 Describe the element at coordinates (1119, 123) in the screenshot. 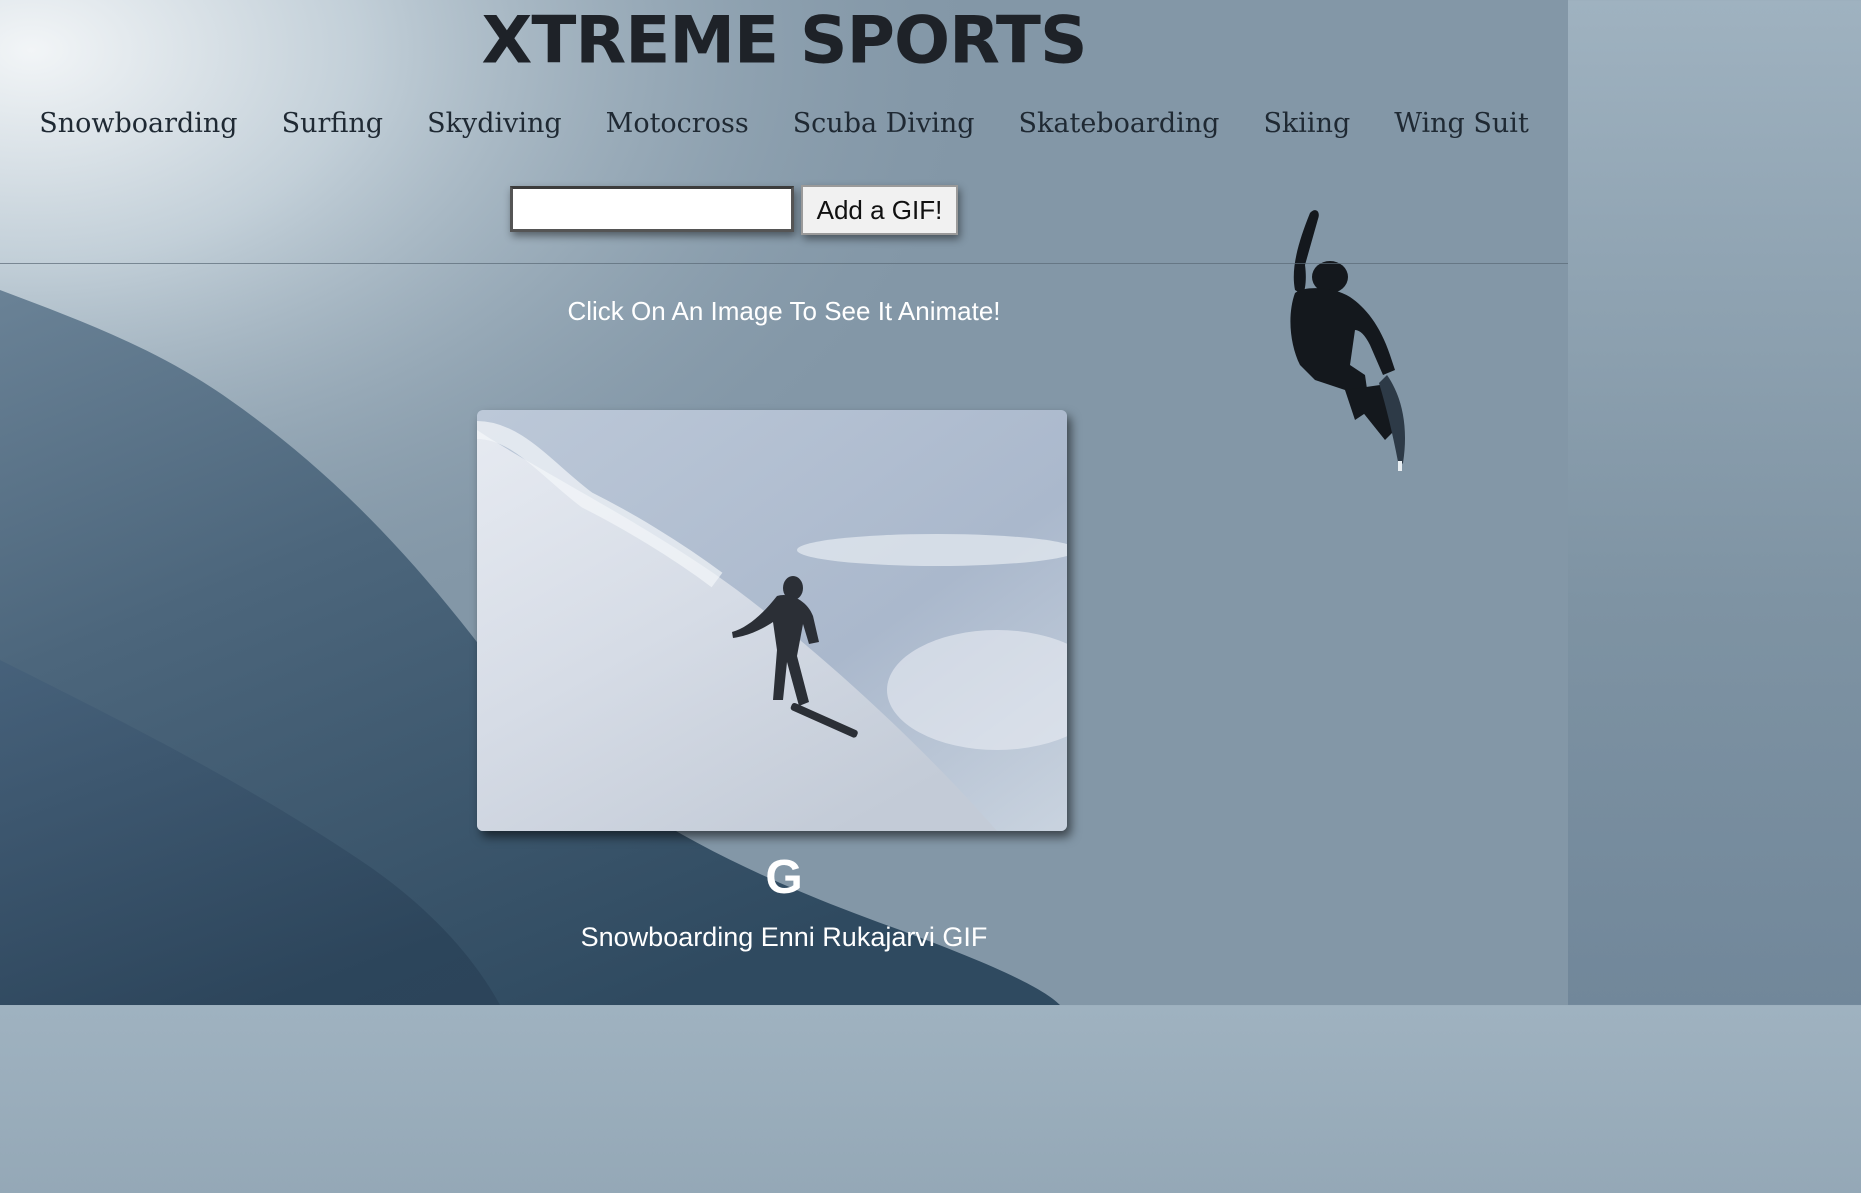

I see `nav-link-skateboarding: Skateboarding` at that location.